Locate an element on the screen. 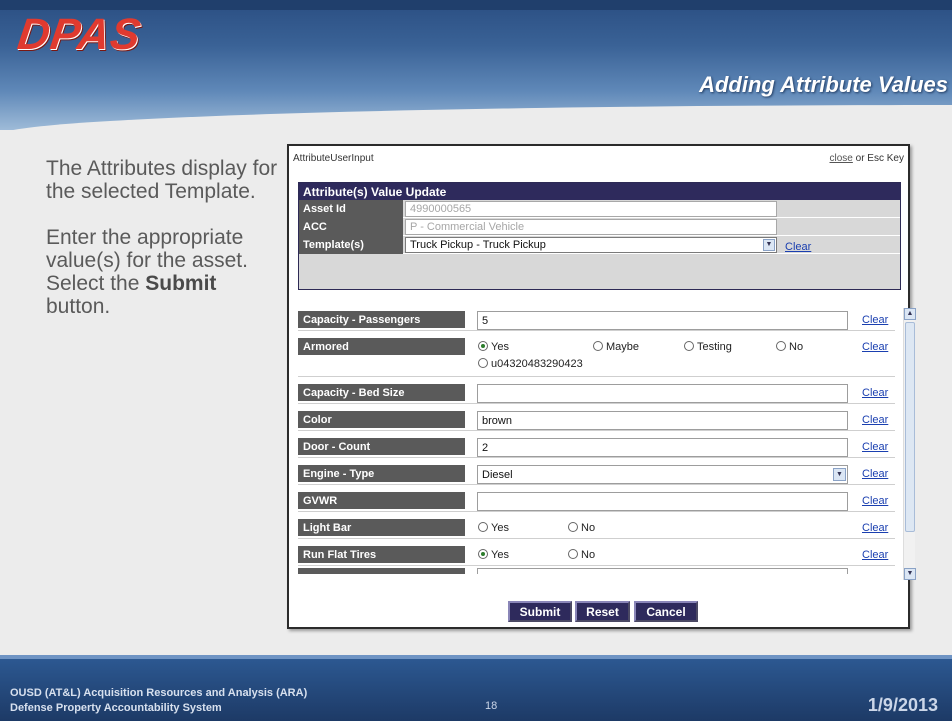 This screenshot has width=952, height=721. attribute-row: GVWR Clear is located at coordinates (596, 498).